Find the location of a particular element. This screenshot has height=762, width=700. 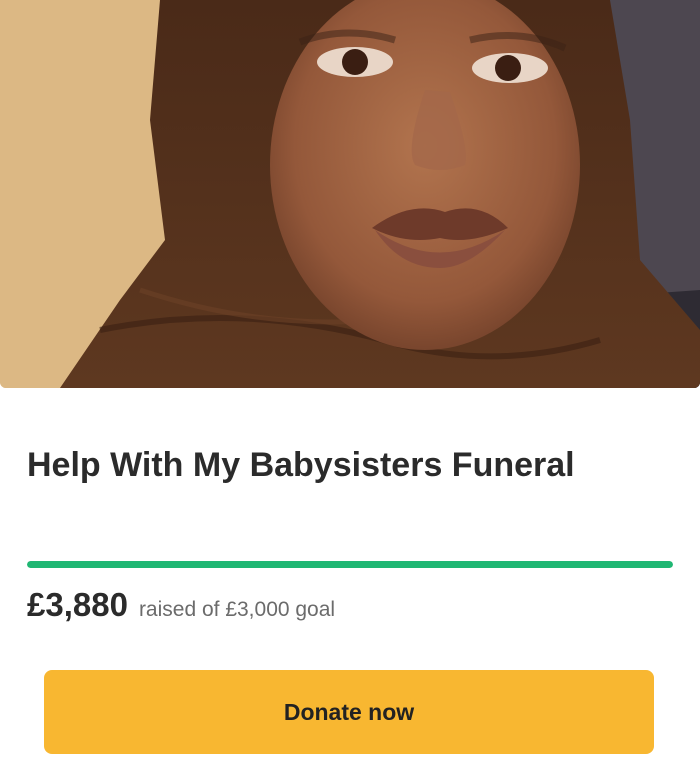

goal-text: raised of £3,000 goal is located at coordinates (237, 609).